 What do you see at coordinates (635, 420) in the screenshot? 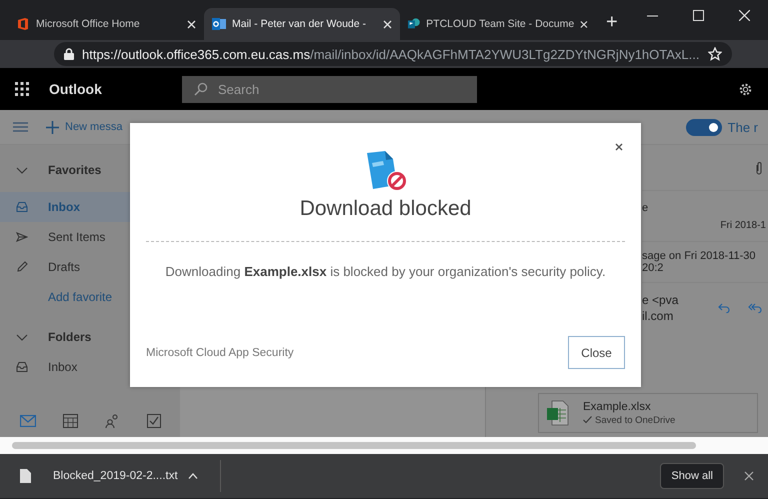
I see `attachment-status: Saved to OneDrive` at bounding box center [635, 420].